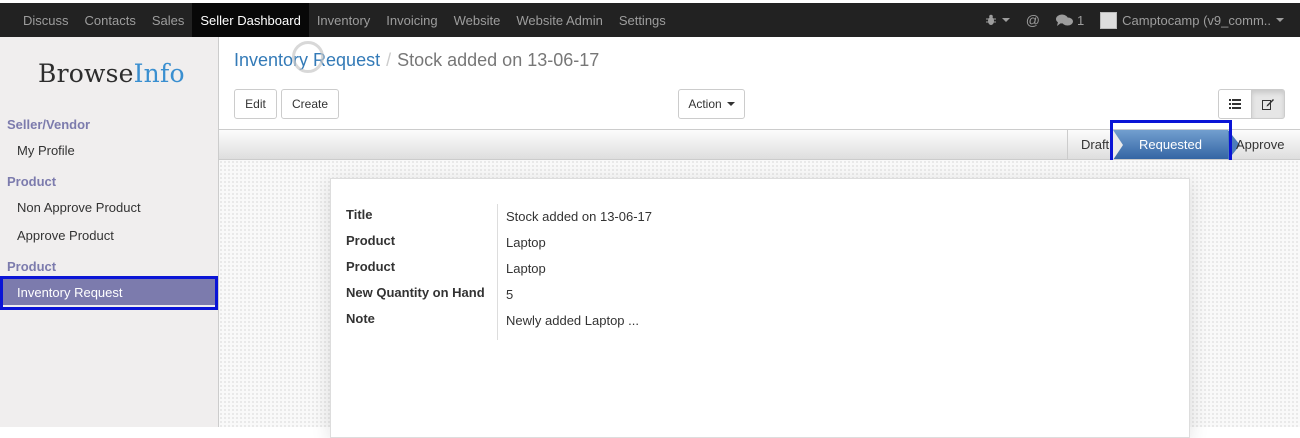 This screenshot has width=1300, height=438. Describe the element at coordinates (32, 266) in the screenshot. I see `section-product-2: Product` at that location.